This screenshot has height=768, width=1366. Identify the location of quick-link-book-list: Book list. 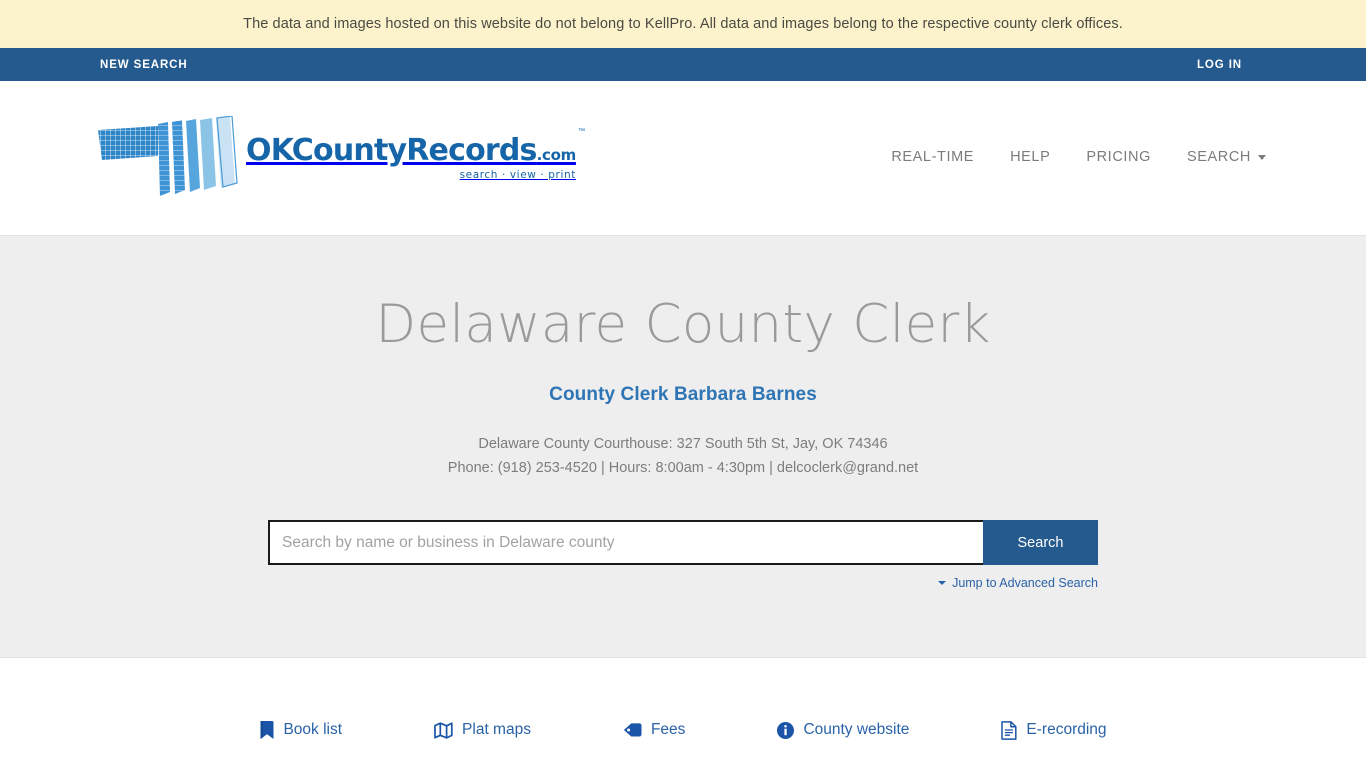
(301, 730).